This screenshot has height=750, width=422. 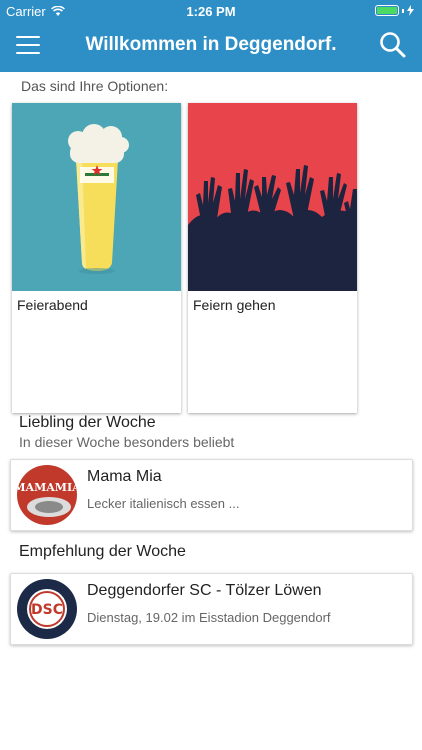 I want to click on beer-illustration, so click(x=96, y=197).